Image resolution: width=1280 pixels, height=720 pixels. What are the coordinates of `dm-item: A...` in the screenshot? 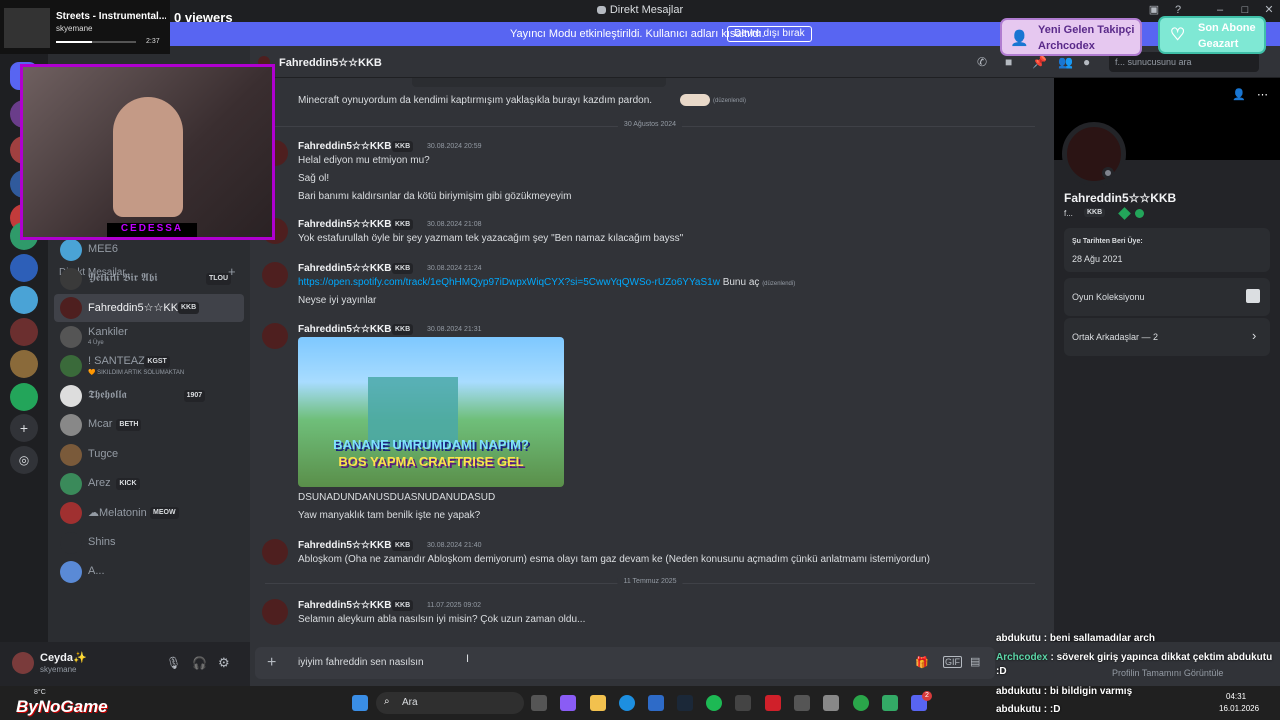 It's located at (149, 572).